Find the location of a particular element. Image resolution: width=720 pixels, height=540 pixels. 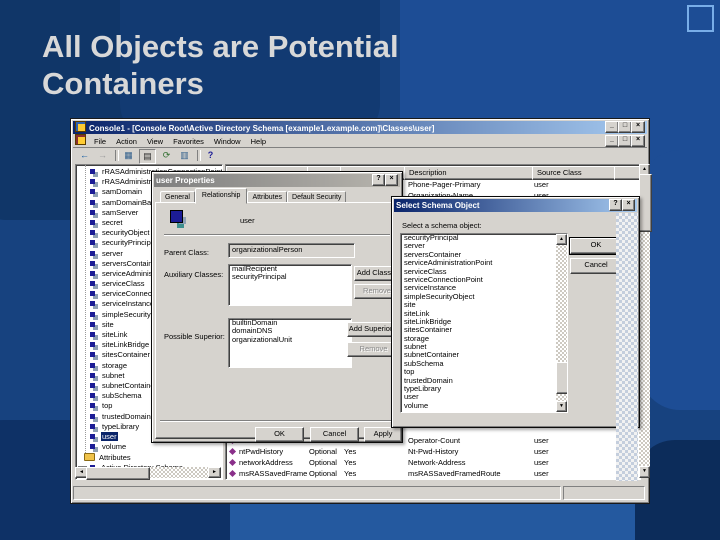

menu-item: View is located at coordinates (155, 141).